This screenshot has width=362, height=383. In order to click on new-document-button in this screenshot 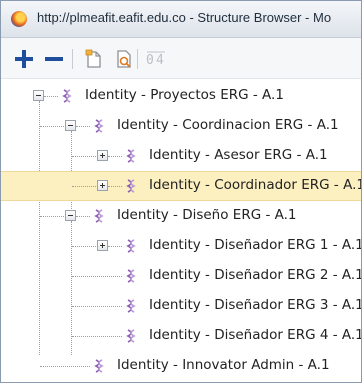, I will do `click(94, 59)`.